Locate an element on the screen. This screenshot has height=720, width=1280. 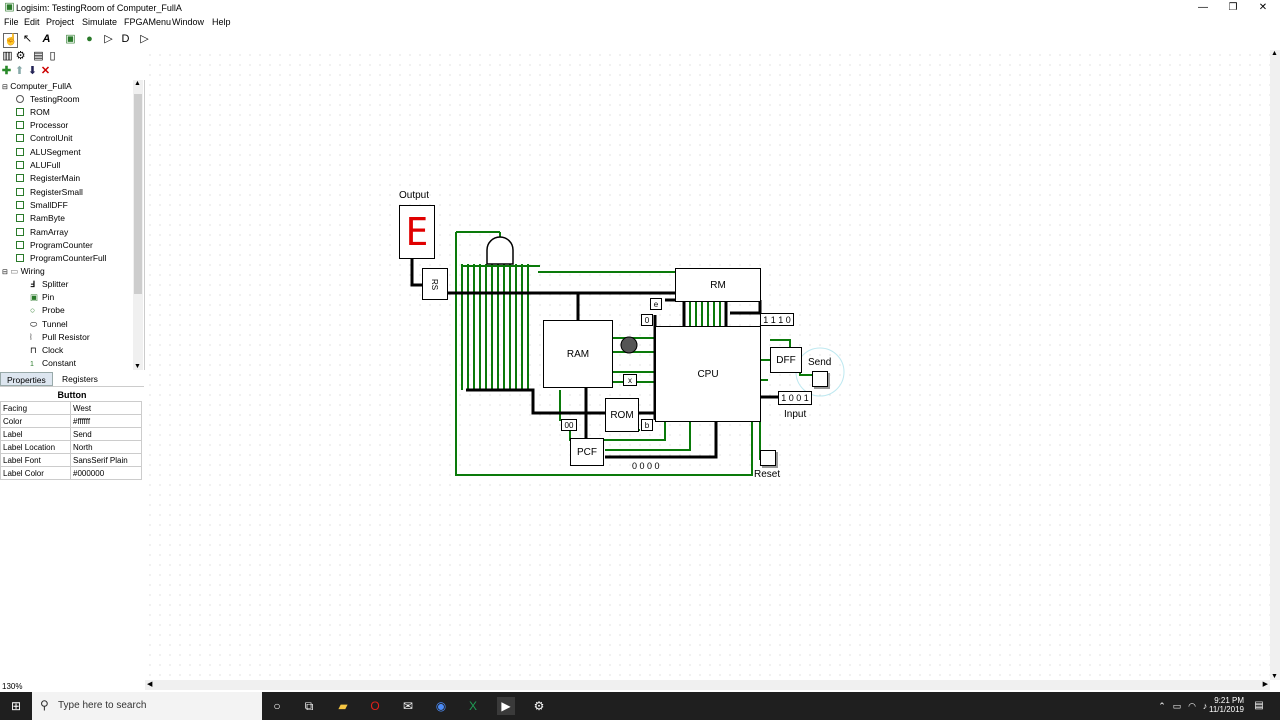
excel-icon: X is located at coordinates (473, 706).